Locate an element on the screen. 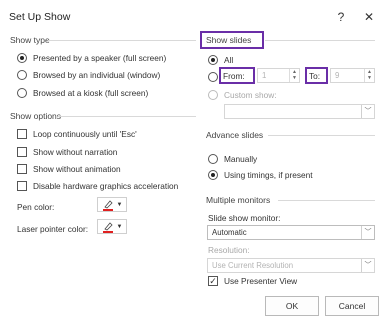 The image size is (385, 318). checkbox-presenter-view: ✓ Use Presenter View is located at coordinates (252, 281).